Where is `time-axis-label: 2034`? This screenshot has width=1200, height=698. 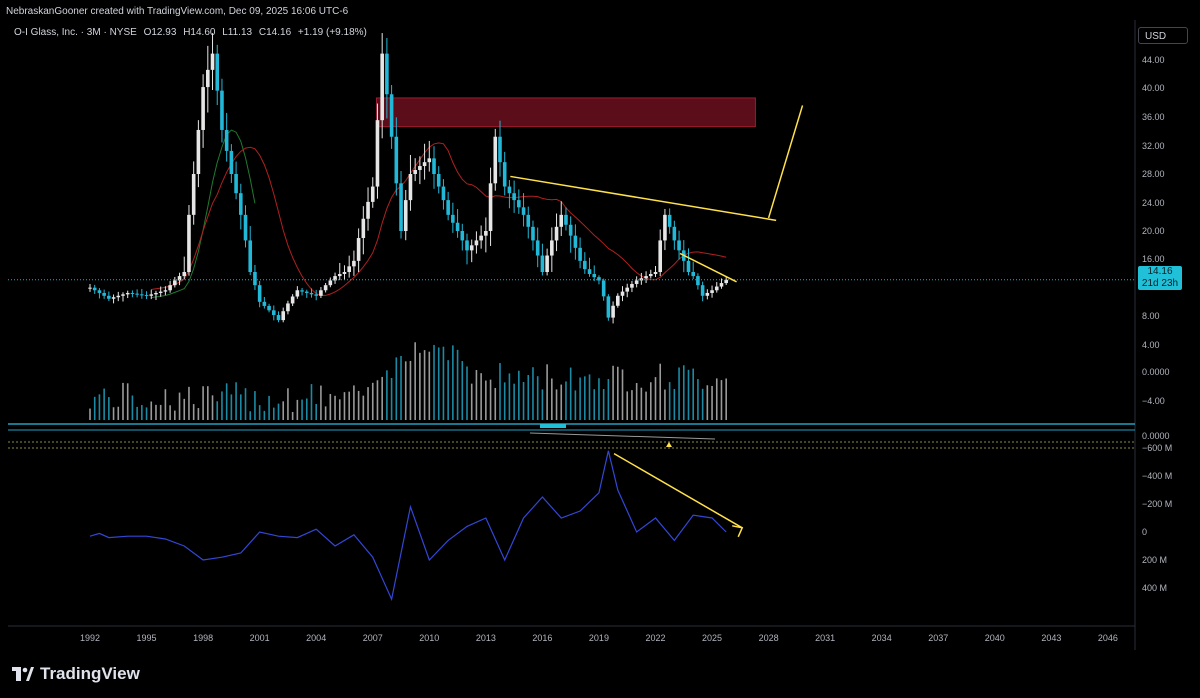
time-axis-label: 2034 is located at coordinates (882, 638).